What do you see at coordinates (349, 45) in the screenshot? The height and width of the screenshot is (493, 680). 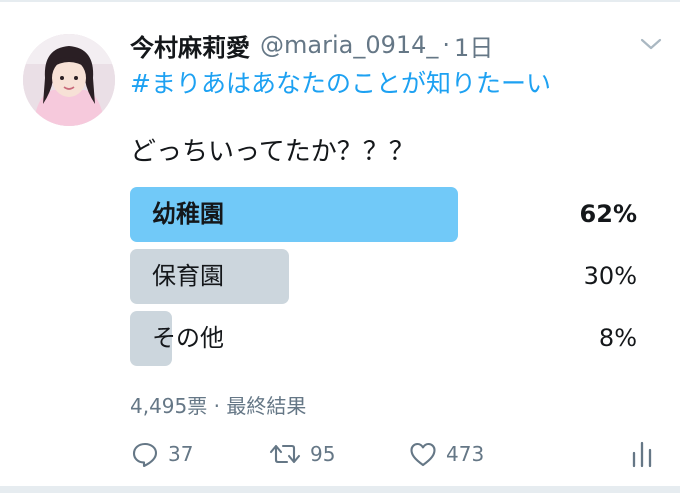 I see `user-handle: @maria_0914_` at bounding box center [349, 45].